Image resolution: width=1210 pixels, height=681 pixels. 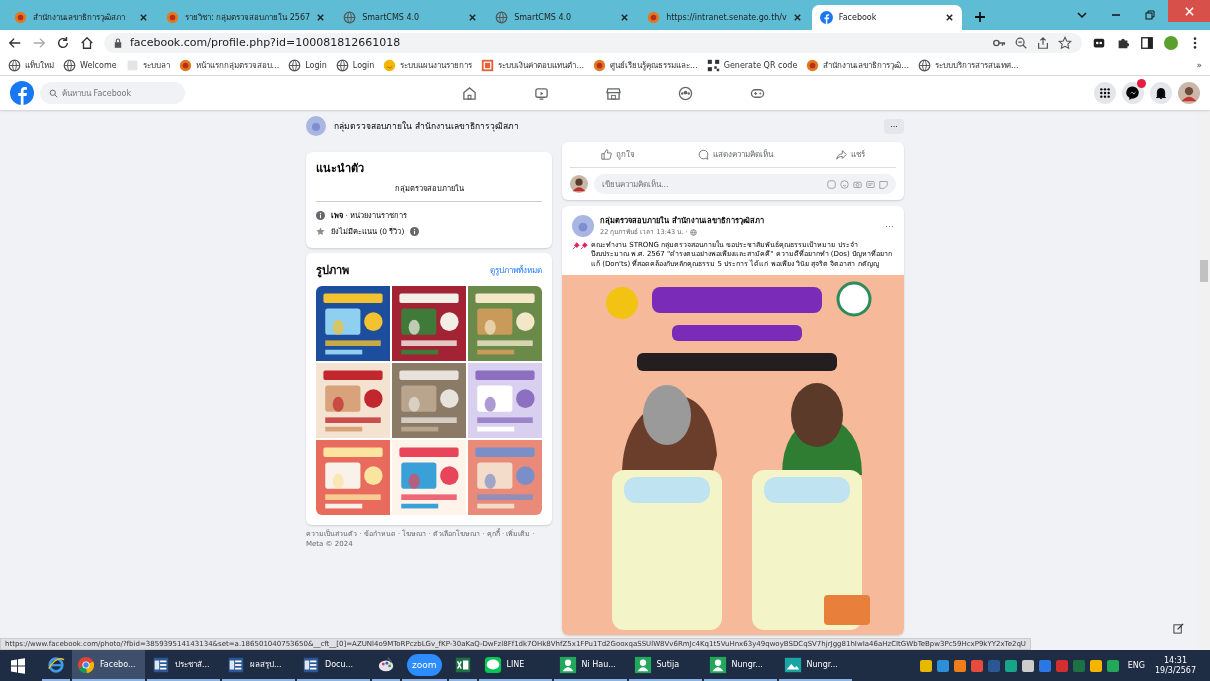 I want to click on spreadsheet-icon, so click(x=462, y=664).